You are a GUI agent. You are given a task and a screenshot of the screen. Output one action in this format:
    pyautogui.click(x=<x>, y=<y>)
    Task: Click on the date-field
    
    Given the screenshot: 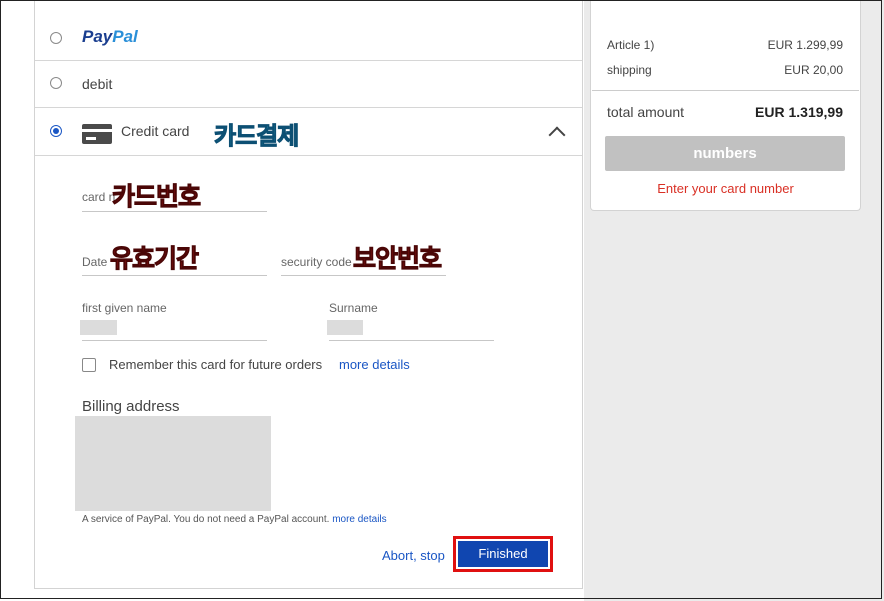 What is the action you would take?
    pyautogui.click(x=174, y=275)
    